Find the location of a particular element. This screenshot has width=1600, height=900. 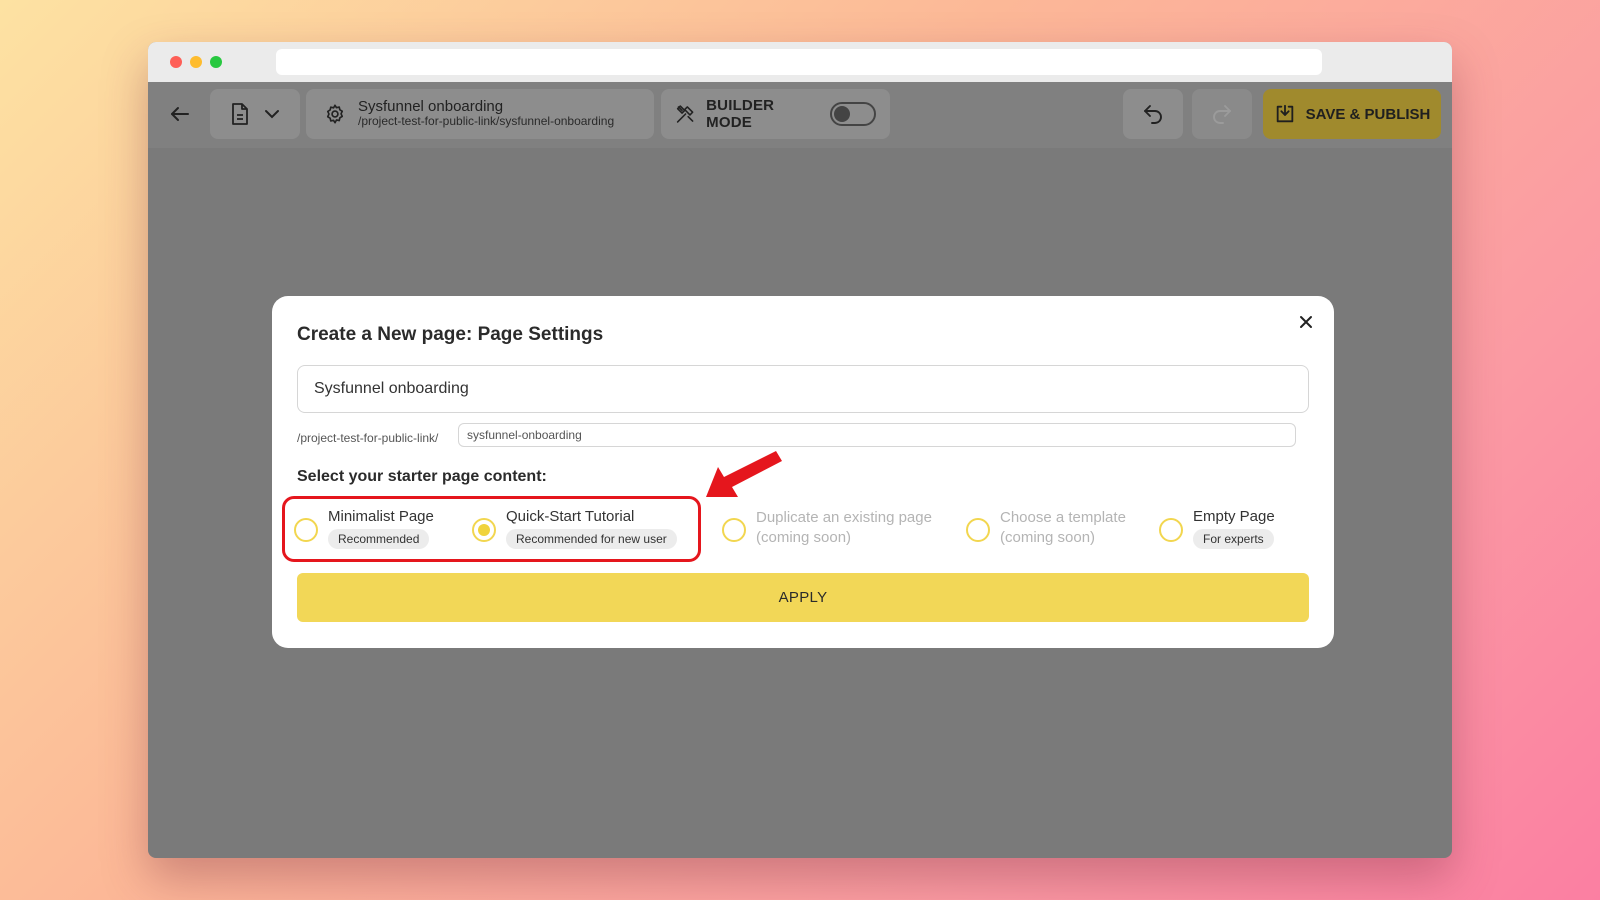

close-dialog-button is located at coordinates (1306, 322).